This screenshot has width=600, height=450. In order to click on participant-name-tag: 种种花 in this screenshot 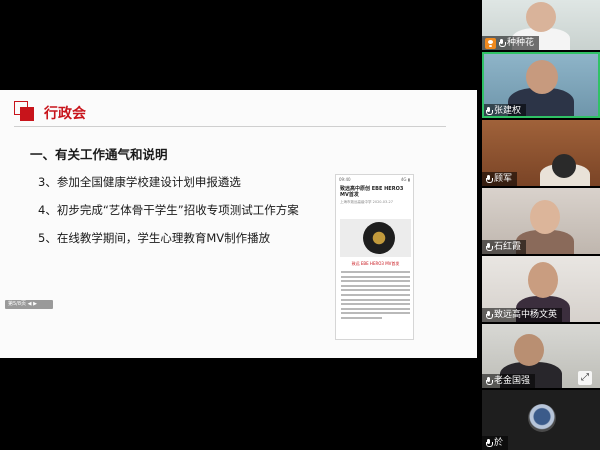, I will do `click(511, 43)`.